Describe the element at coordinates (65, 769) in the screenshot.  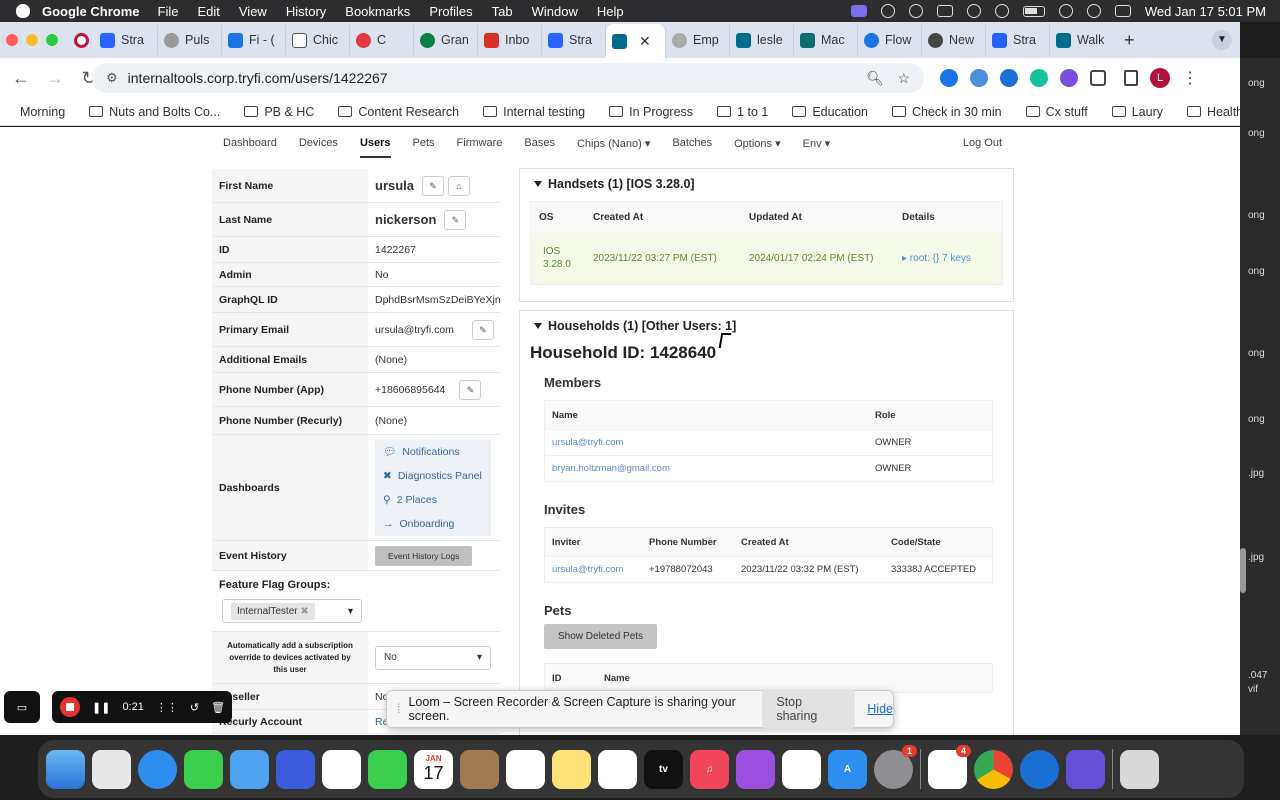
I see `finder-icon` at that location.